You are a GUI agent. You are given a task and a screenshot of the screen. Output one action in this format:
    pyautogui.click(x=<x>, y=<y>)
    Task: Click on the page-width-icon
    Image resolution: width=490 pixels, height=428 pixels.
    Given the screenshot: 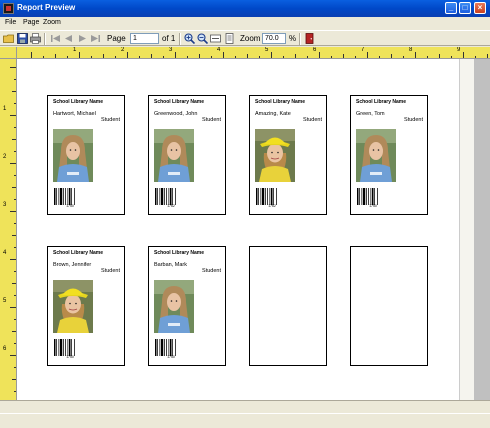 What is the action you would take?
    pyautogui.click(x=215, y=38)
    